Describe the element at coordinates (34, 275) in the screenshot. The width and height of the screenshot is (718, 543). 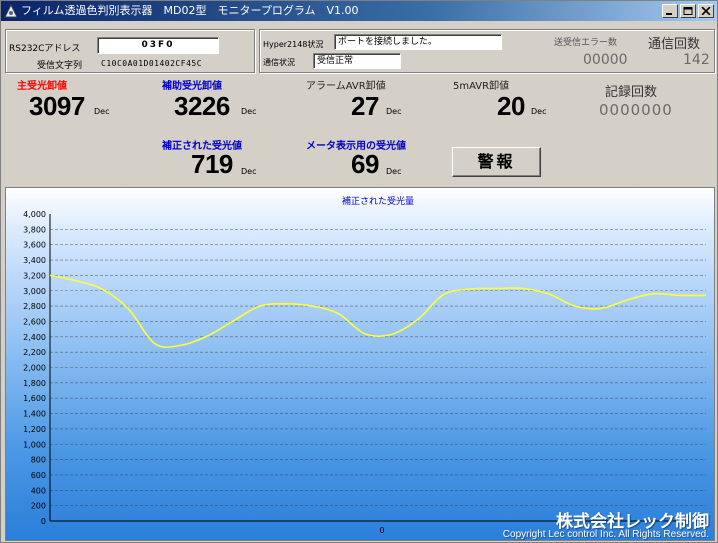
I see `y-tick-label: 3,200` at that location.